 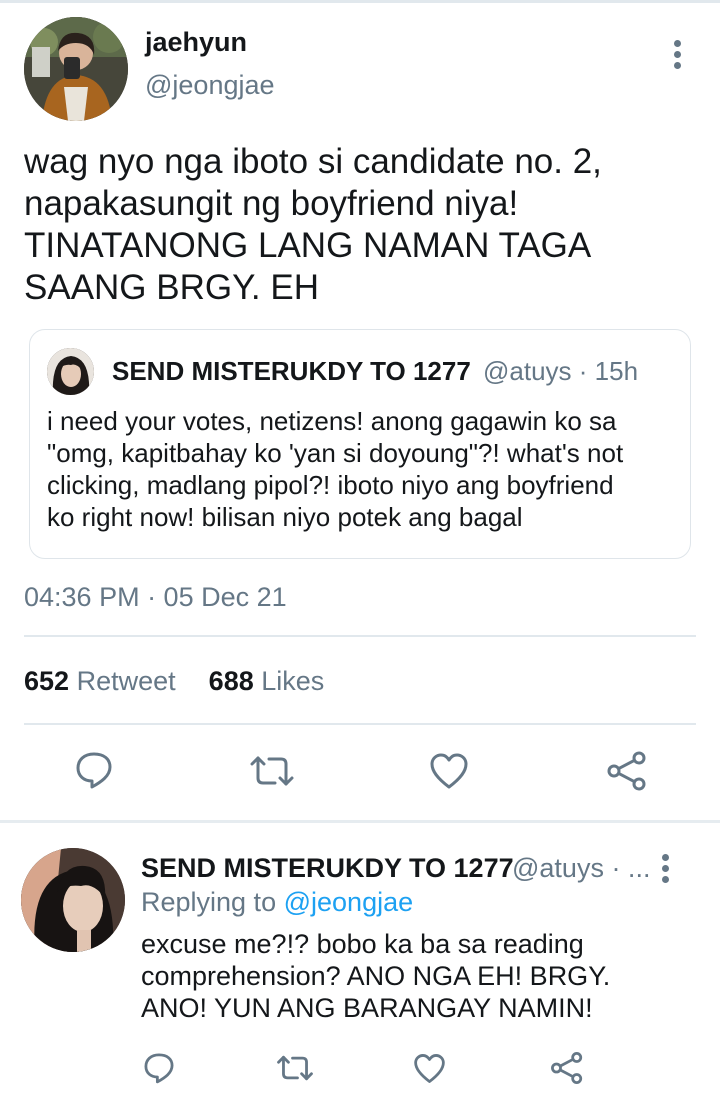 What do you see at coordinates (349, 902) in the screenshot?
I see `replying-to-handle: @jeongjae` at bounding box center [349, 902].